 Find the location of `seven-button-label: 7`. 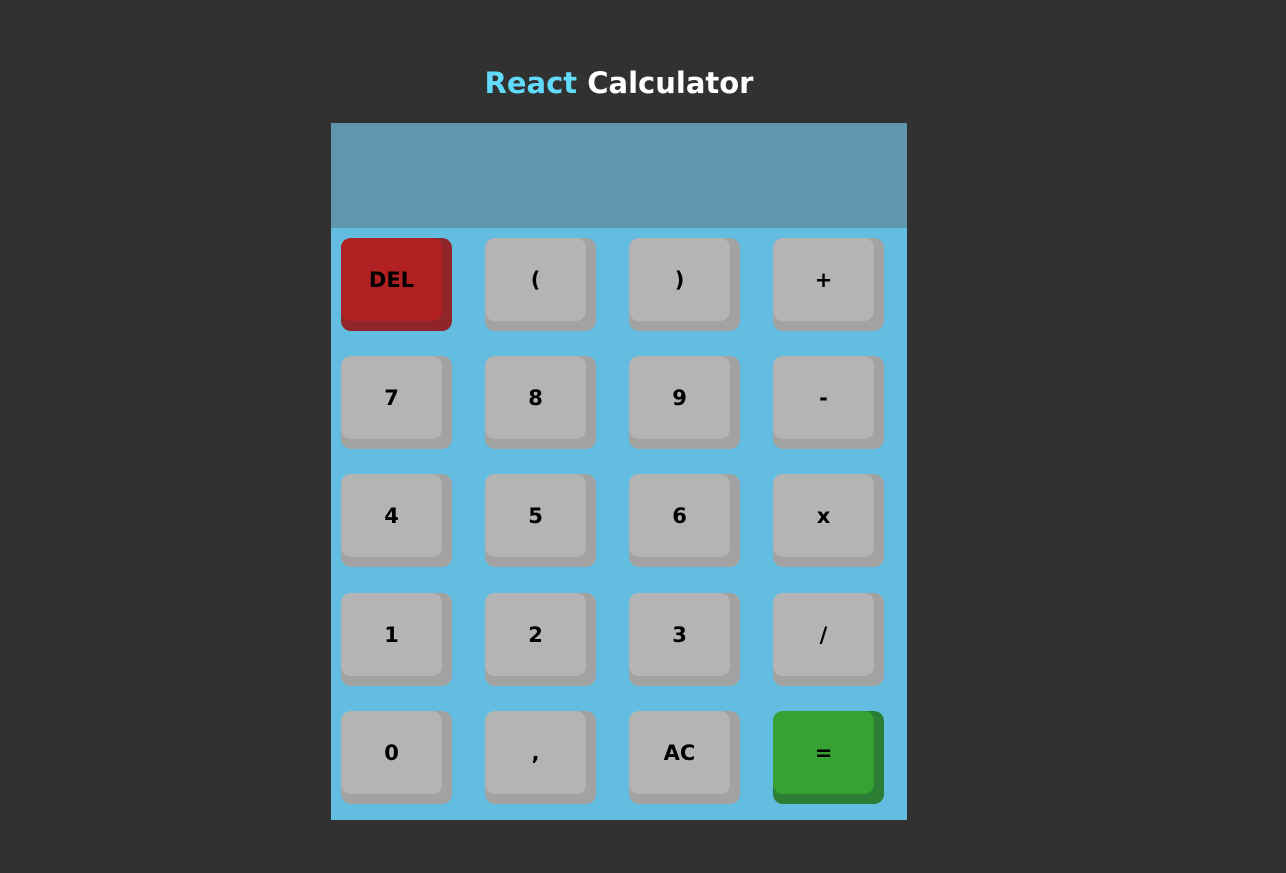

seven-button-label: 7 is located at coordinates (391, 397).